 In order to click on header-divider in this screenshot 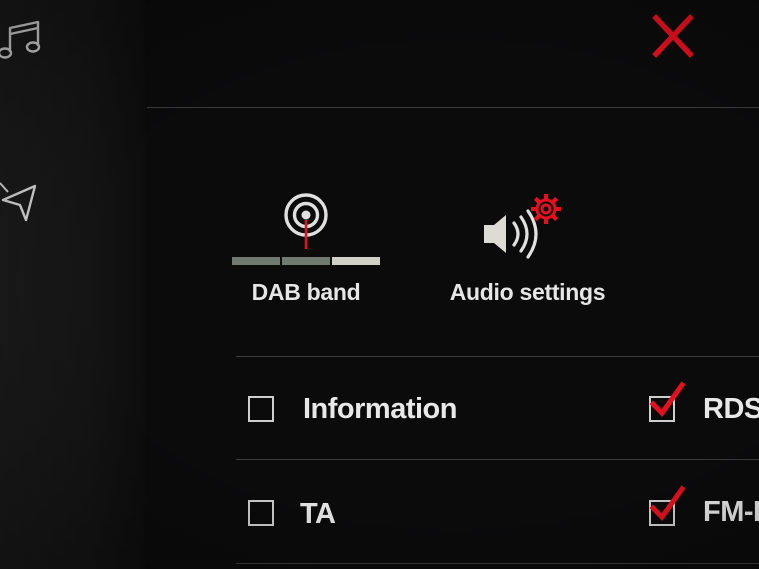, I will do `click(453, 107)`.